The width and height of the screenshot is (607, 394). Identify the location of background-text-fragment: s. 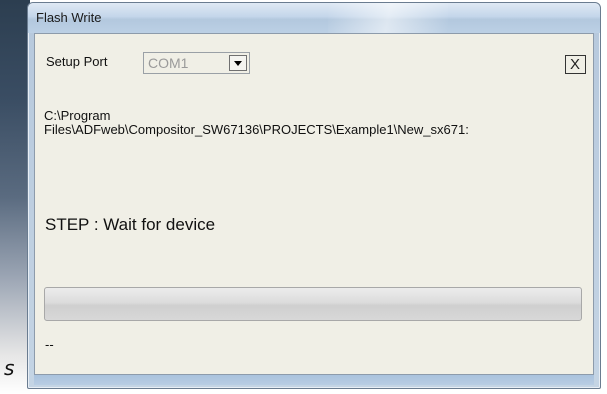
(9, 368).